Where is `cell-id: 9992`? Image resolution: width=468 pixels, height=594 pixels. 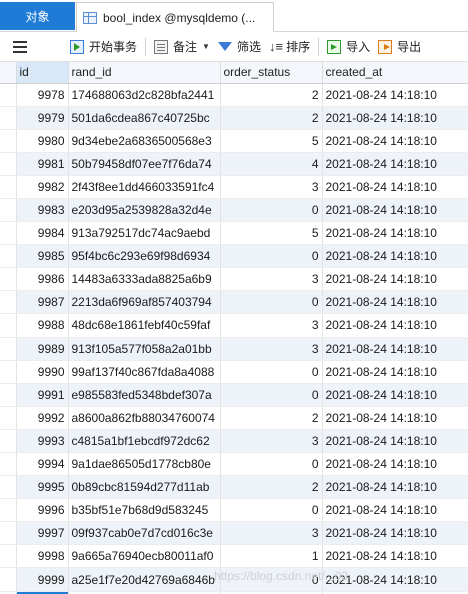
cell-id: 9992 is located at coordinates (42, 418).